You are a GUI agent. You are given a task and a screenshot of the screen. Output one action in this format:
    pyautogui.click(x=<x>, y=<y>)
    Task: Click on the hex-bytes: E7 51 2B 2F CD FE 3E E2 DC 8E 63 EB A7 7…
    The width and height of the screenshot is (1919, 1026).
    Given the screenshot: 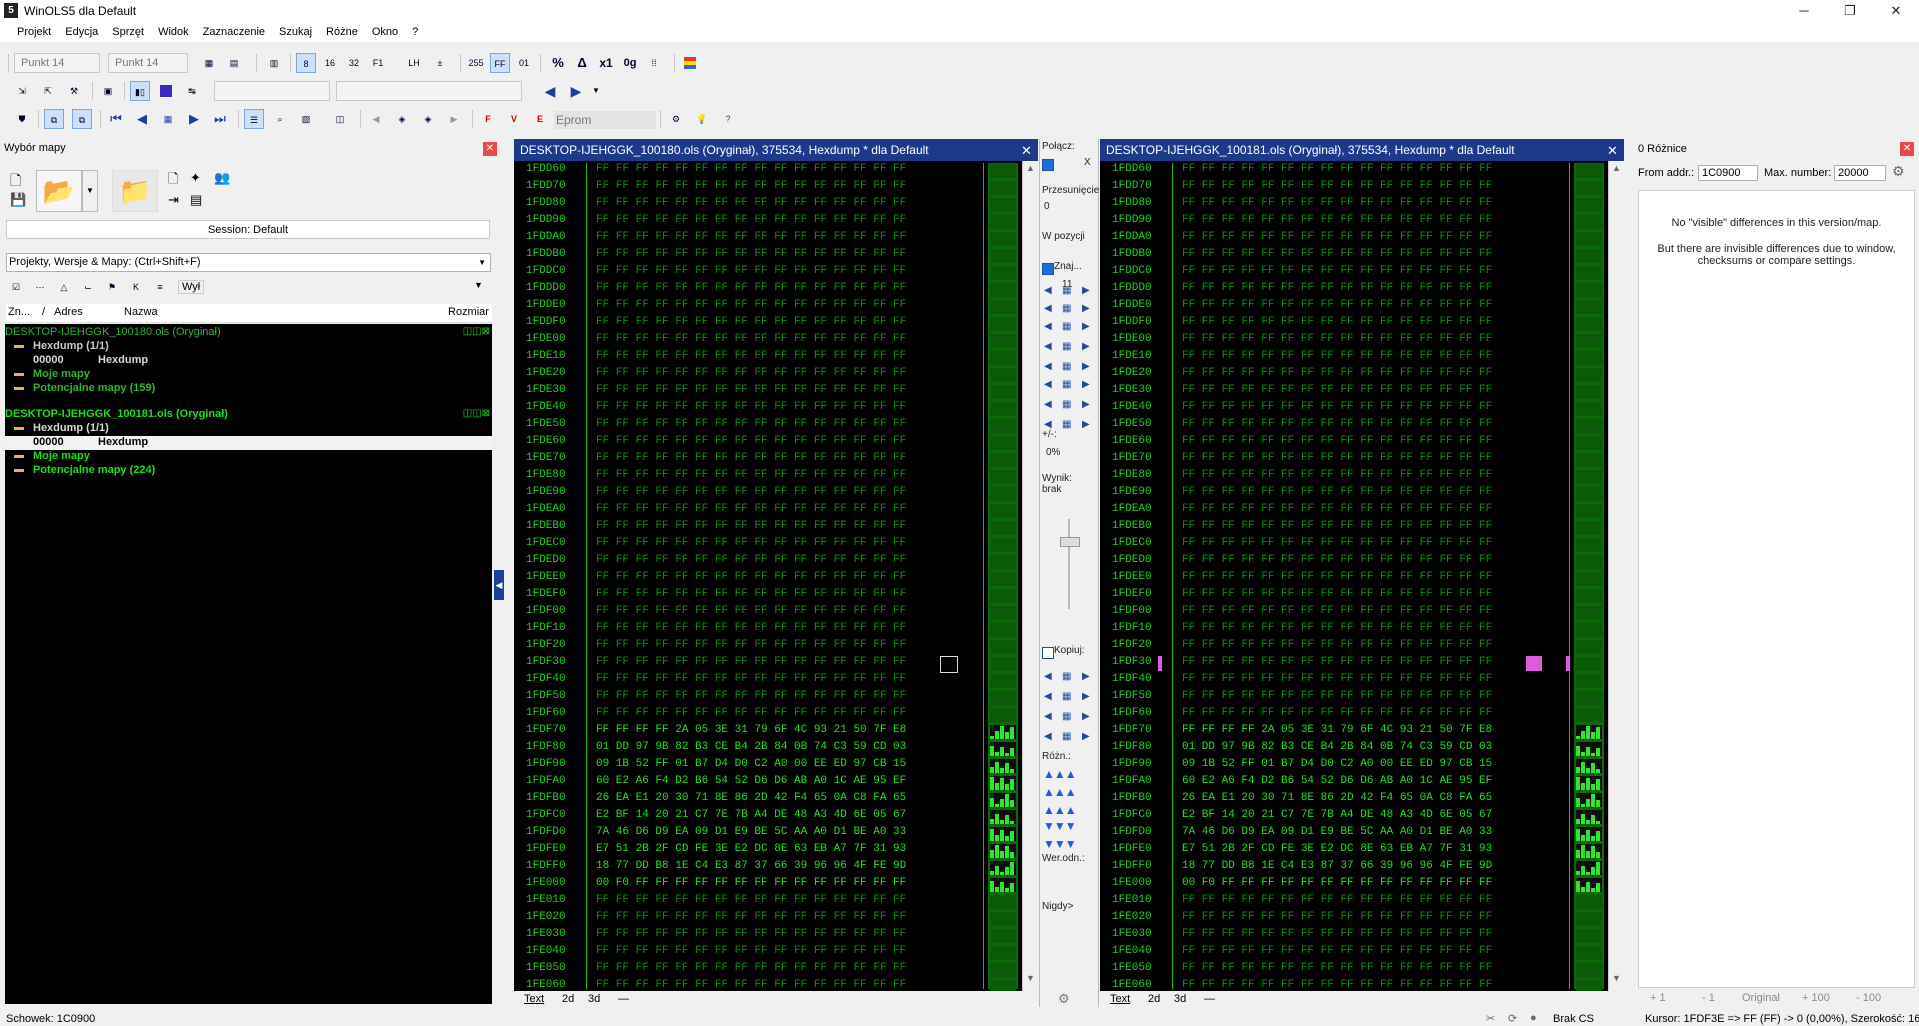 What is the action you would take?
    pyautogui.click(x=1337, y=849)
    